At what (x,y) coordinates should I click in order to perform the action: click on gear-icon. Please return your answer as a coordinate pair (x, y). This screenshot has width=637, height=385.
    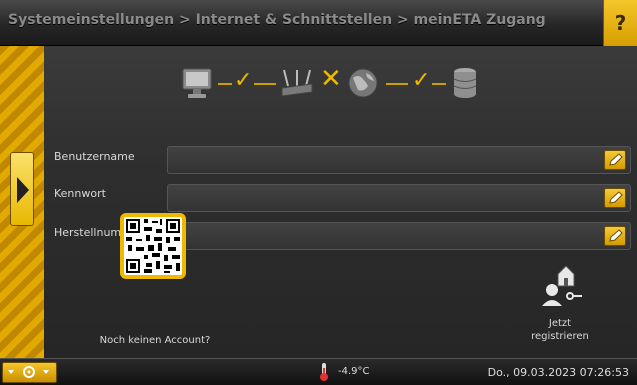
    Looking at the image, I should click on (28, 372).